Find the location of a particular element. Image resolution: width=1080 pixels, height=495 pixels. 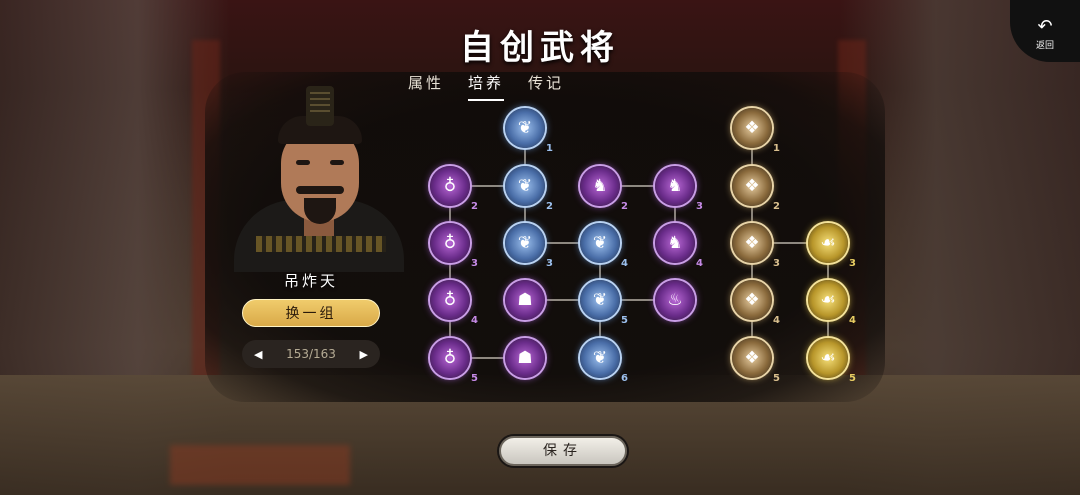

flame-icon: ♨ is located at coordinates (675, 300).